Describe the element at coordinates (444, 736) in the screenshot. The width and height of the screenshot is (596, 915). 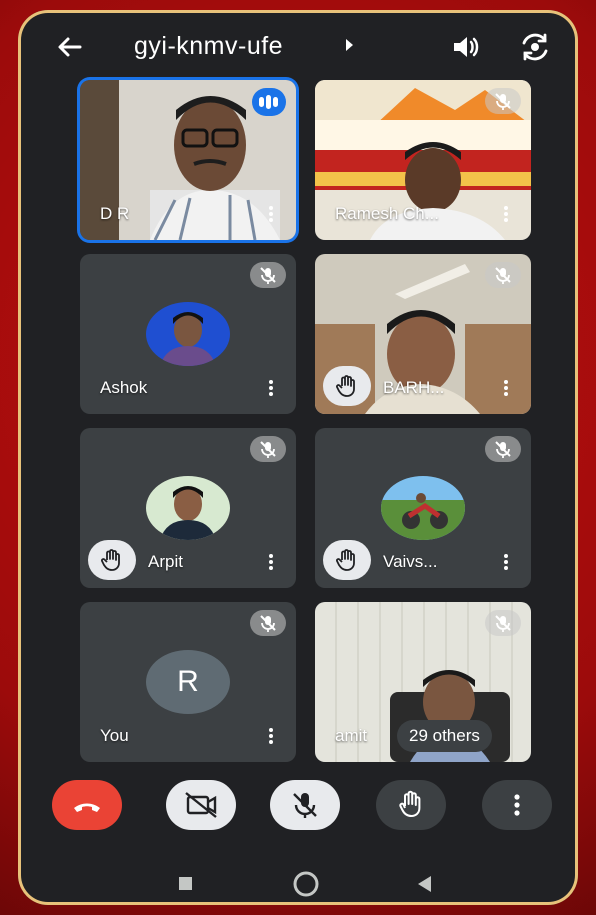
I see `others-count-badge: 29 others` at that location.